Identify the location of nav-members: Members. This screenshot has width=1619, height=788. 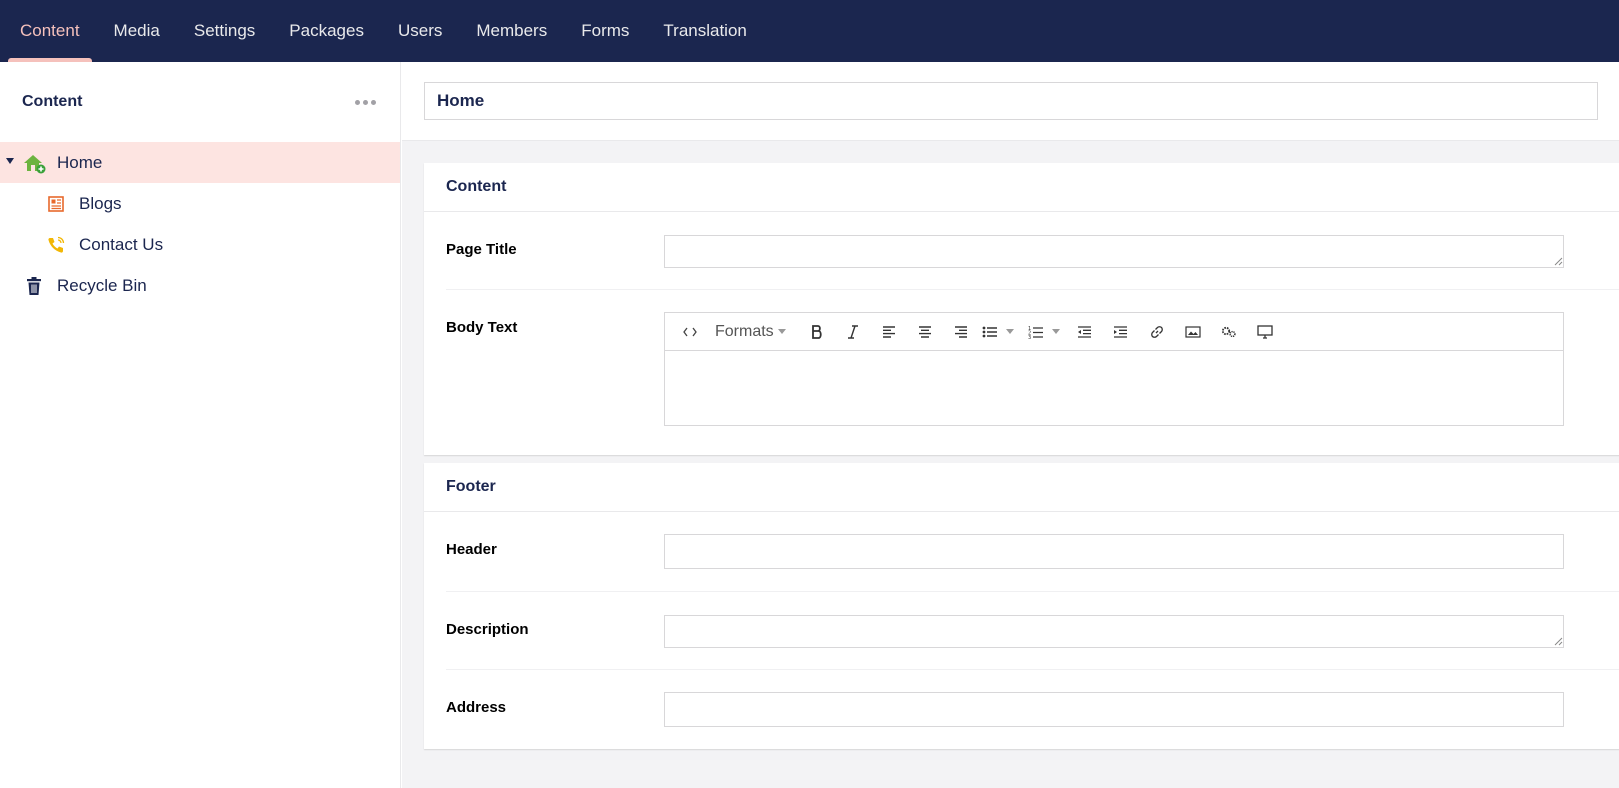
(511, 31).